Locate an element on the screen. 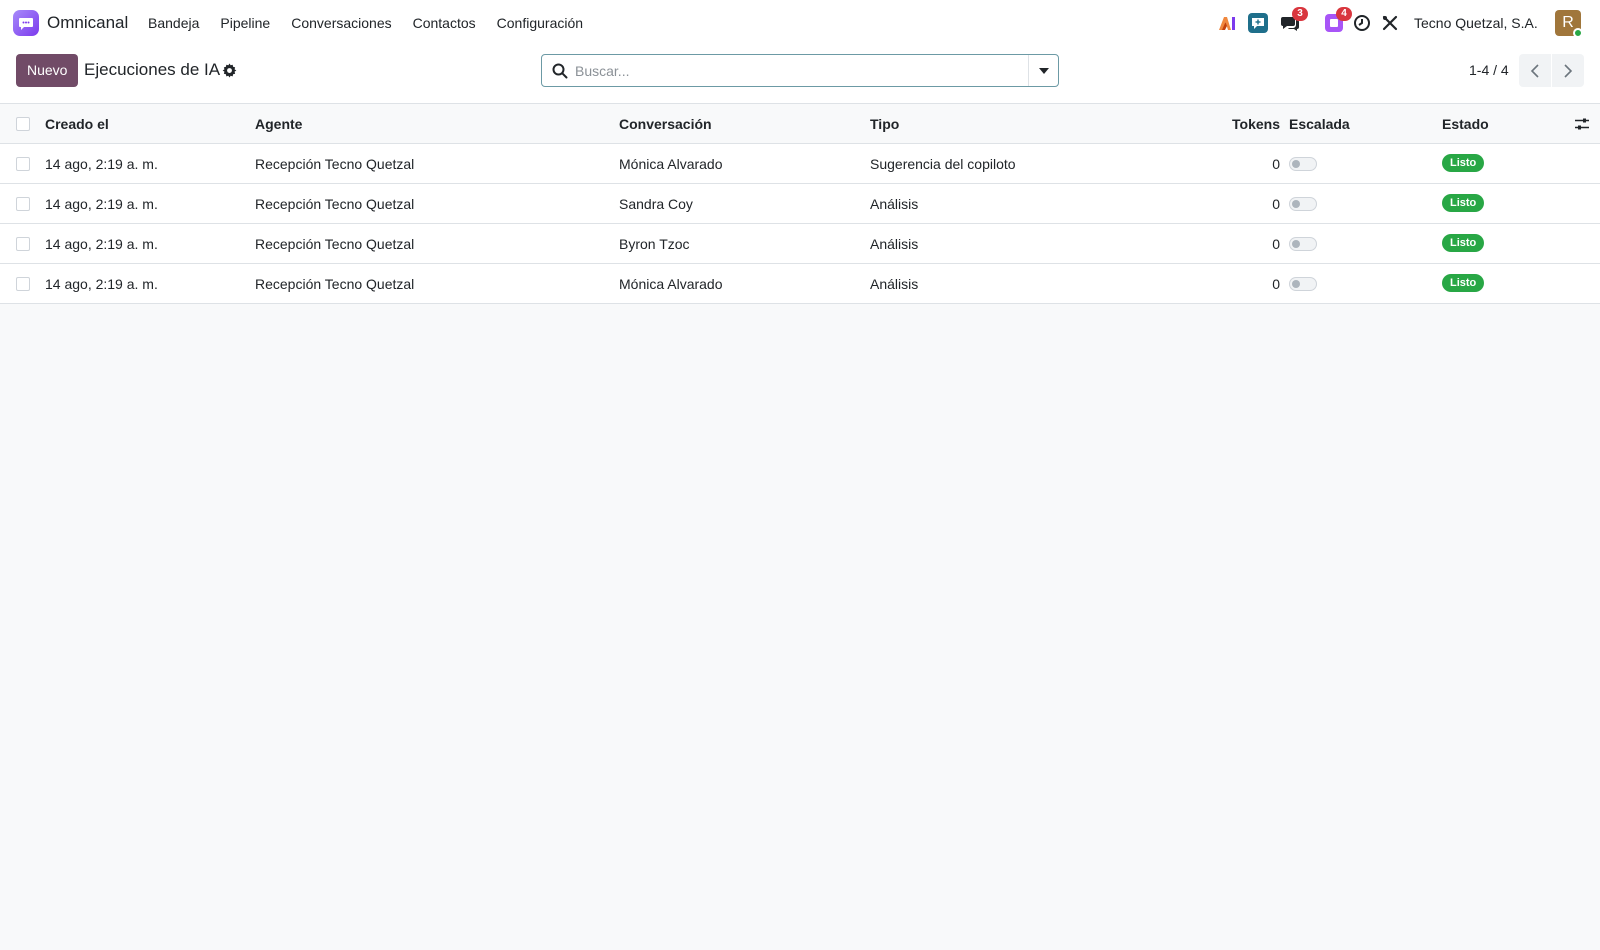 The image size is (1600, 950). pager-next-button is located at coordinates (1568, 70).